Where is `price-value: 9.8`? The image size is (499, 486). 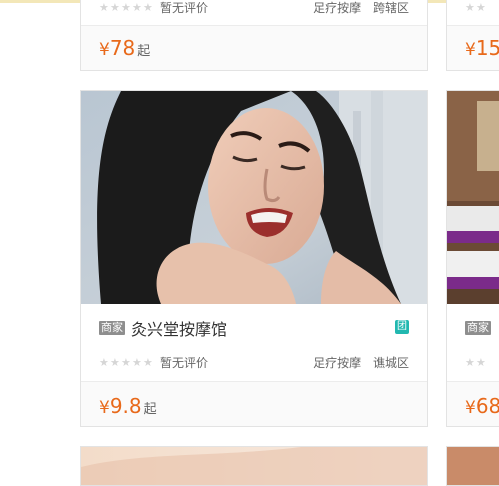
price-value: 9.8 is located at coordinates (125, 406).